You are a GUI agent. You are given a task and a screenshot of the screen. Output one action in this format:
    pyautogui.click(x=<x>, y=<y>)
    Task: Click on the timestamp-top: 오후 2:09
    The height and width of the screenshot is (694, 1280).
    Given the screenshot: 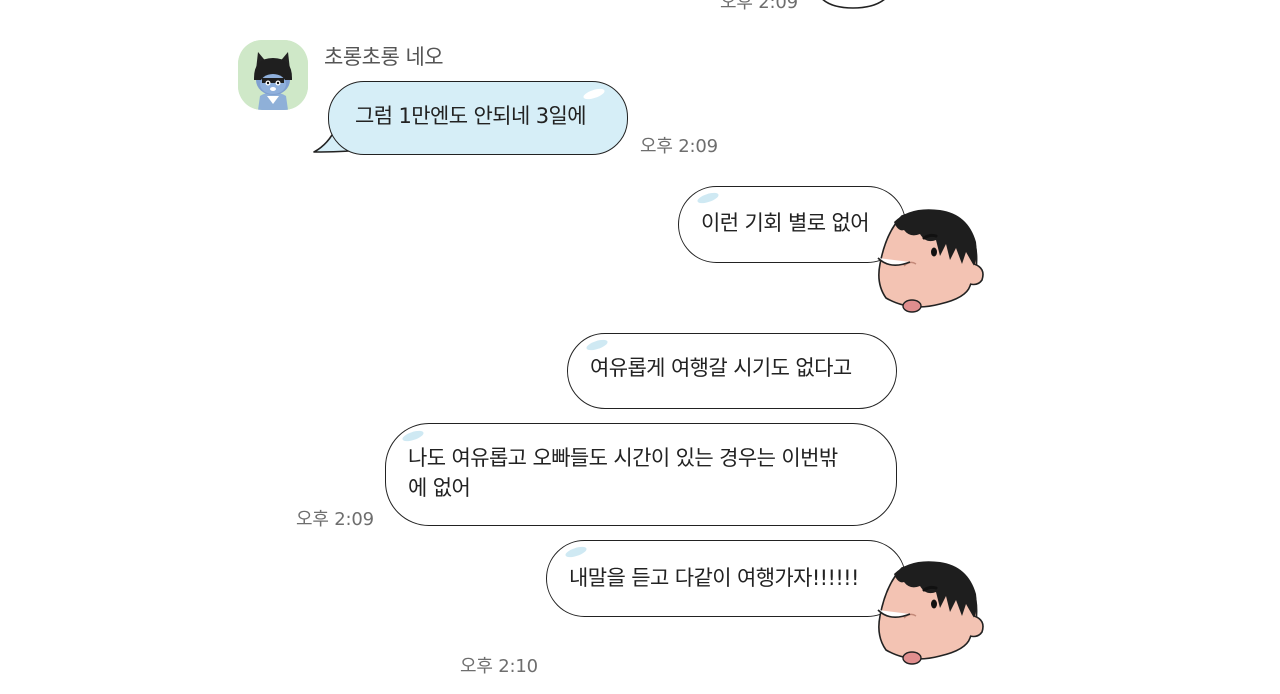 What is the action you would take?
    pyautogui.click(x=759, y=6)
    